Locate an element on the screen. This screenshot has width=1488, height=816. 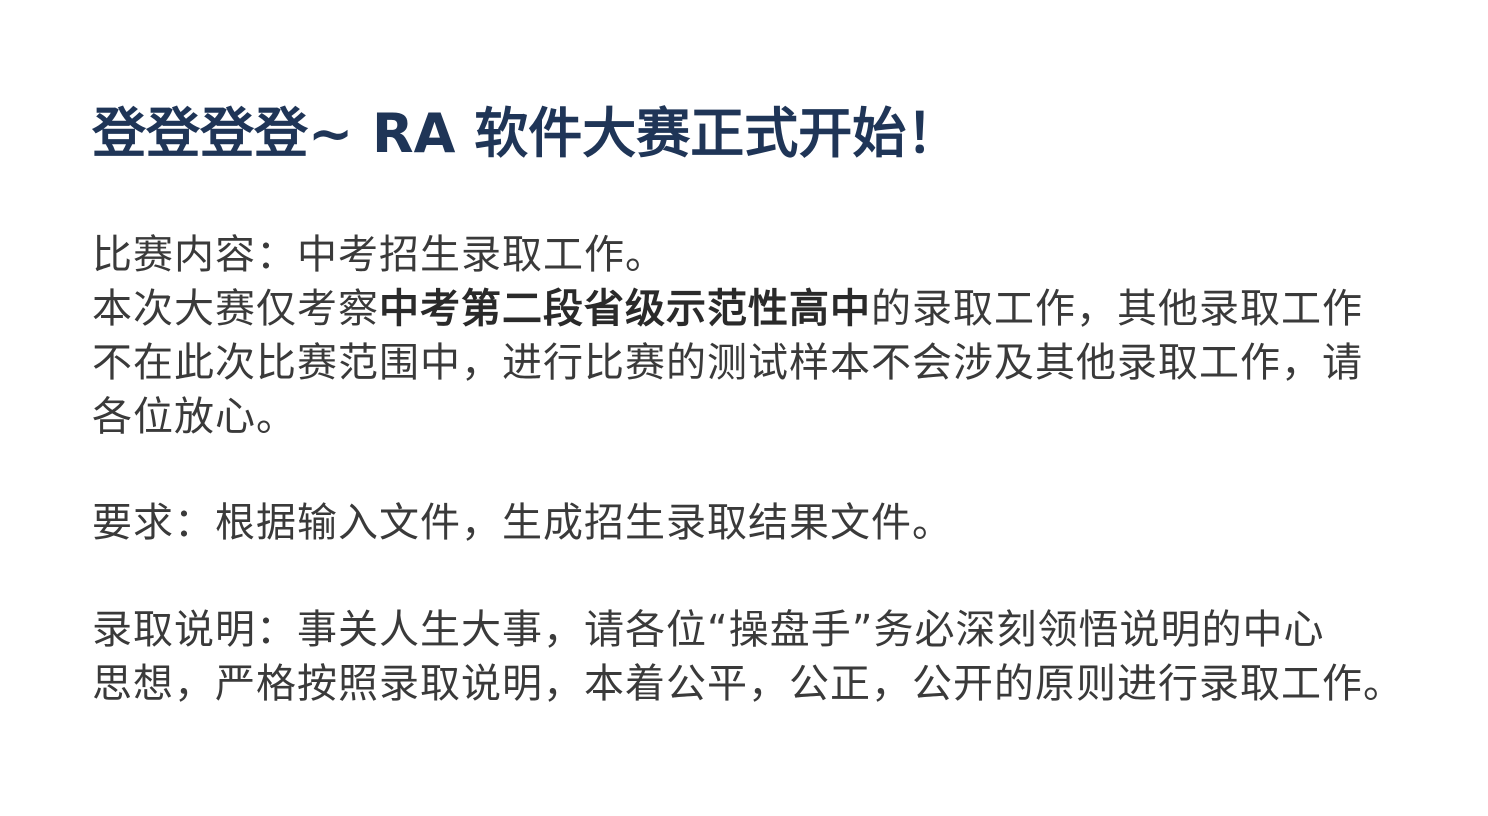
requirement-line-1: 要求：根据输入文件，生成招生录取结果文件。 is located at coordinates (522, 523).